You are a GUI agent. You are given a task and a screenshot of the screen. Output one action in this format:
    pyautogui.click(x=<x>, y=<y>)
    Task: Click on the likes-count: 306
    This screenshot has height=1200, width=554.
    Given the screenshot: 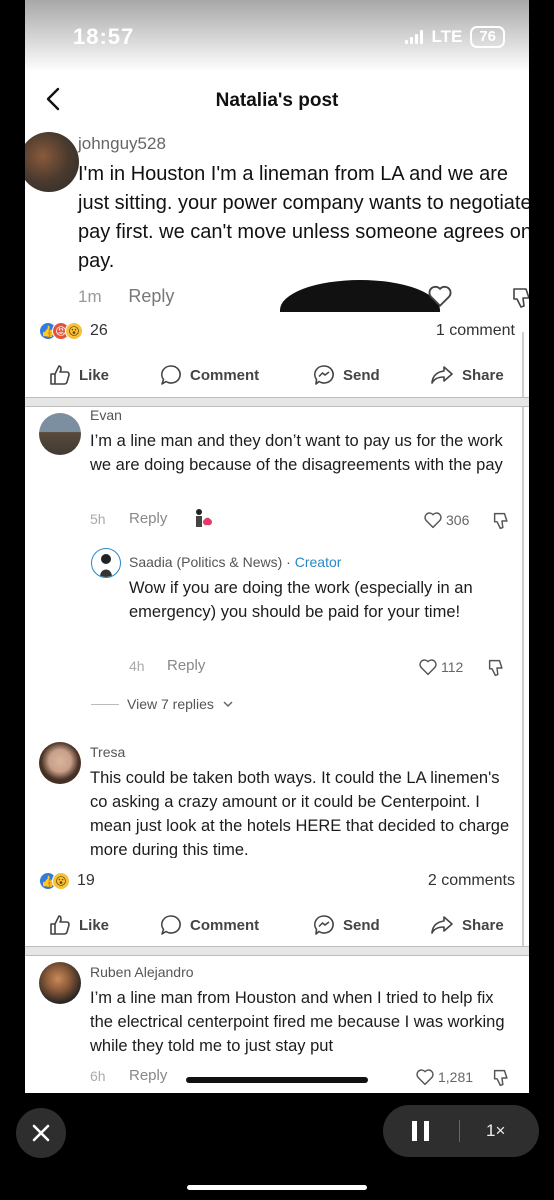 What is the action you would take?
    pyautogui.click(x=458, y=520)
    